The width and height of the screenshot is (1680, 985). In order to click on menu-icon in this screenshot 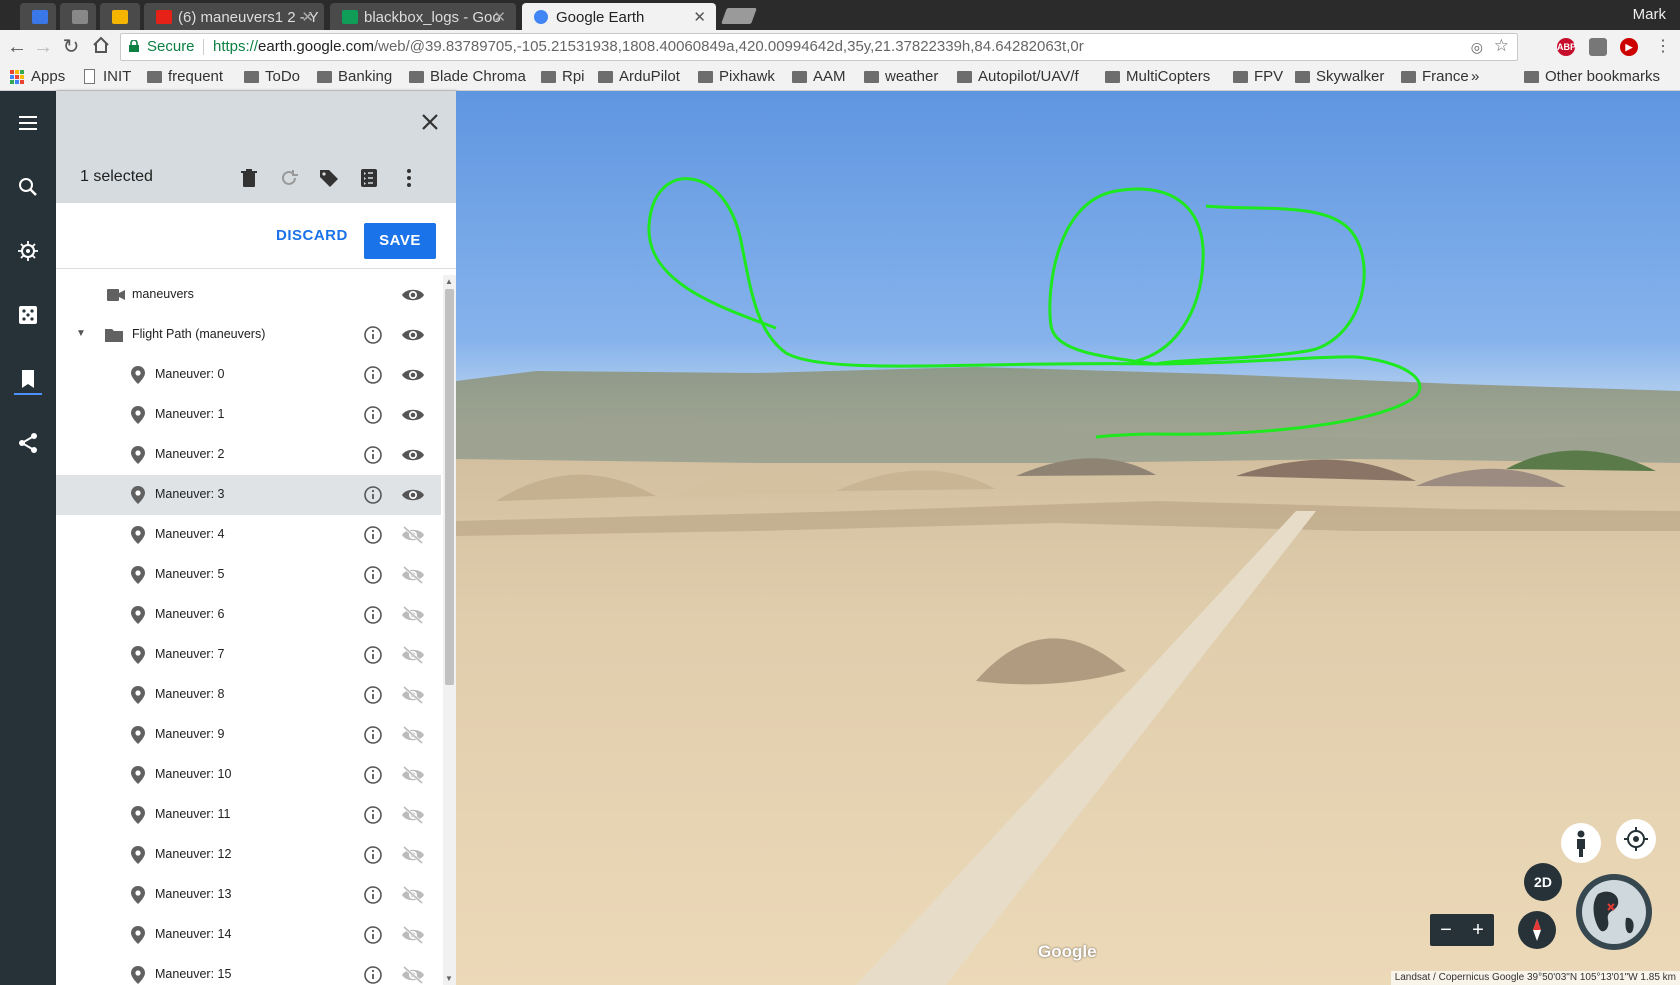, I will do `click(28, 123)`.